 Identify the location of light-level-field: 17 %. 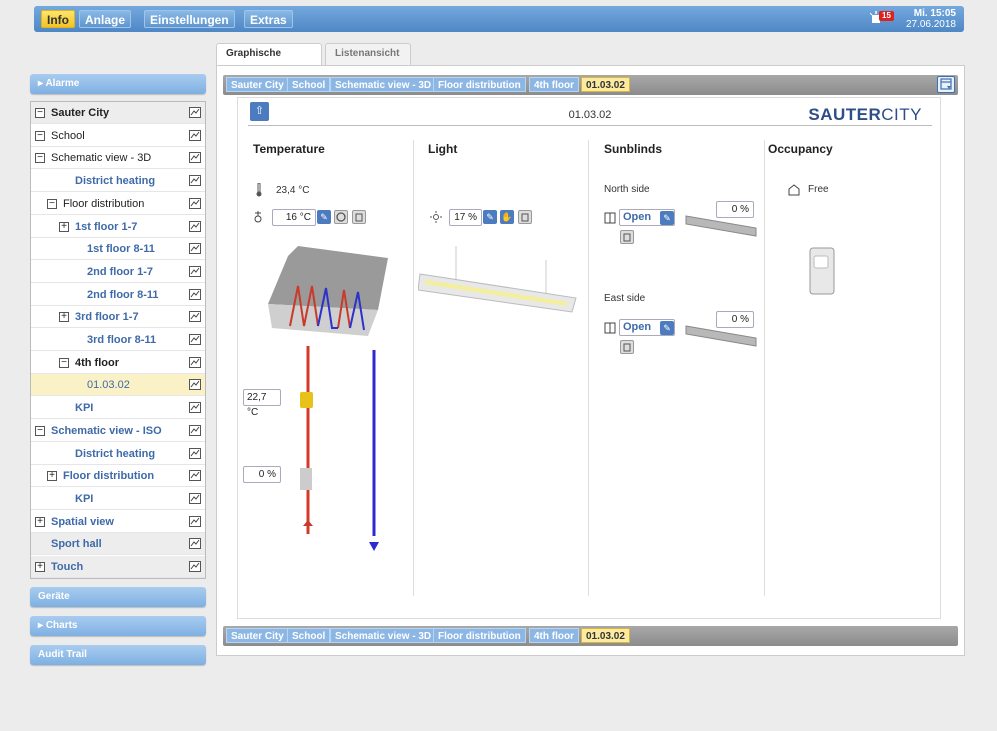
(465, 217).